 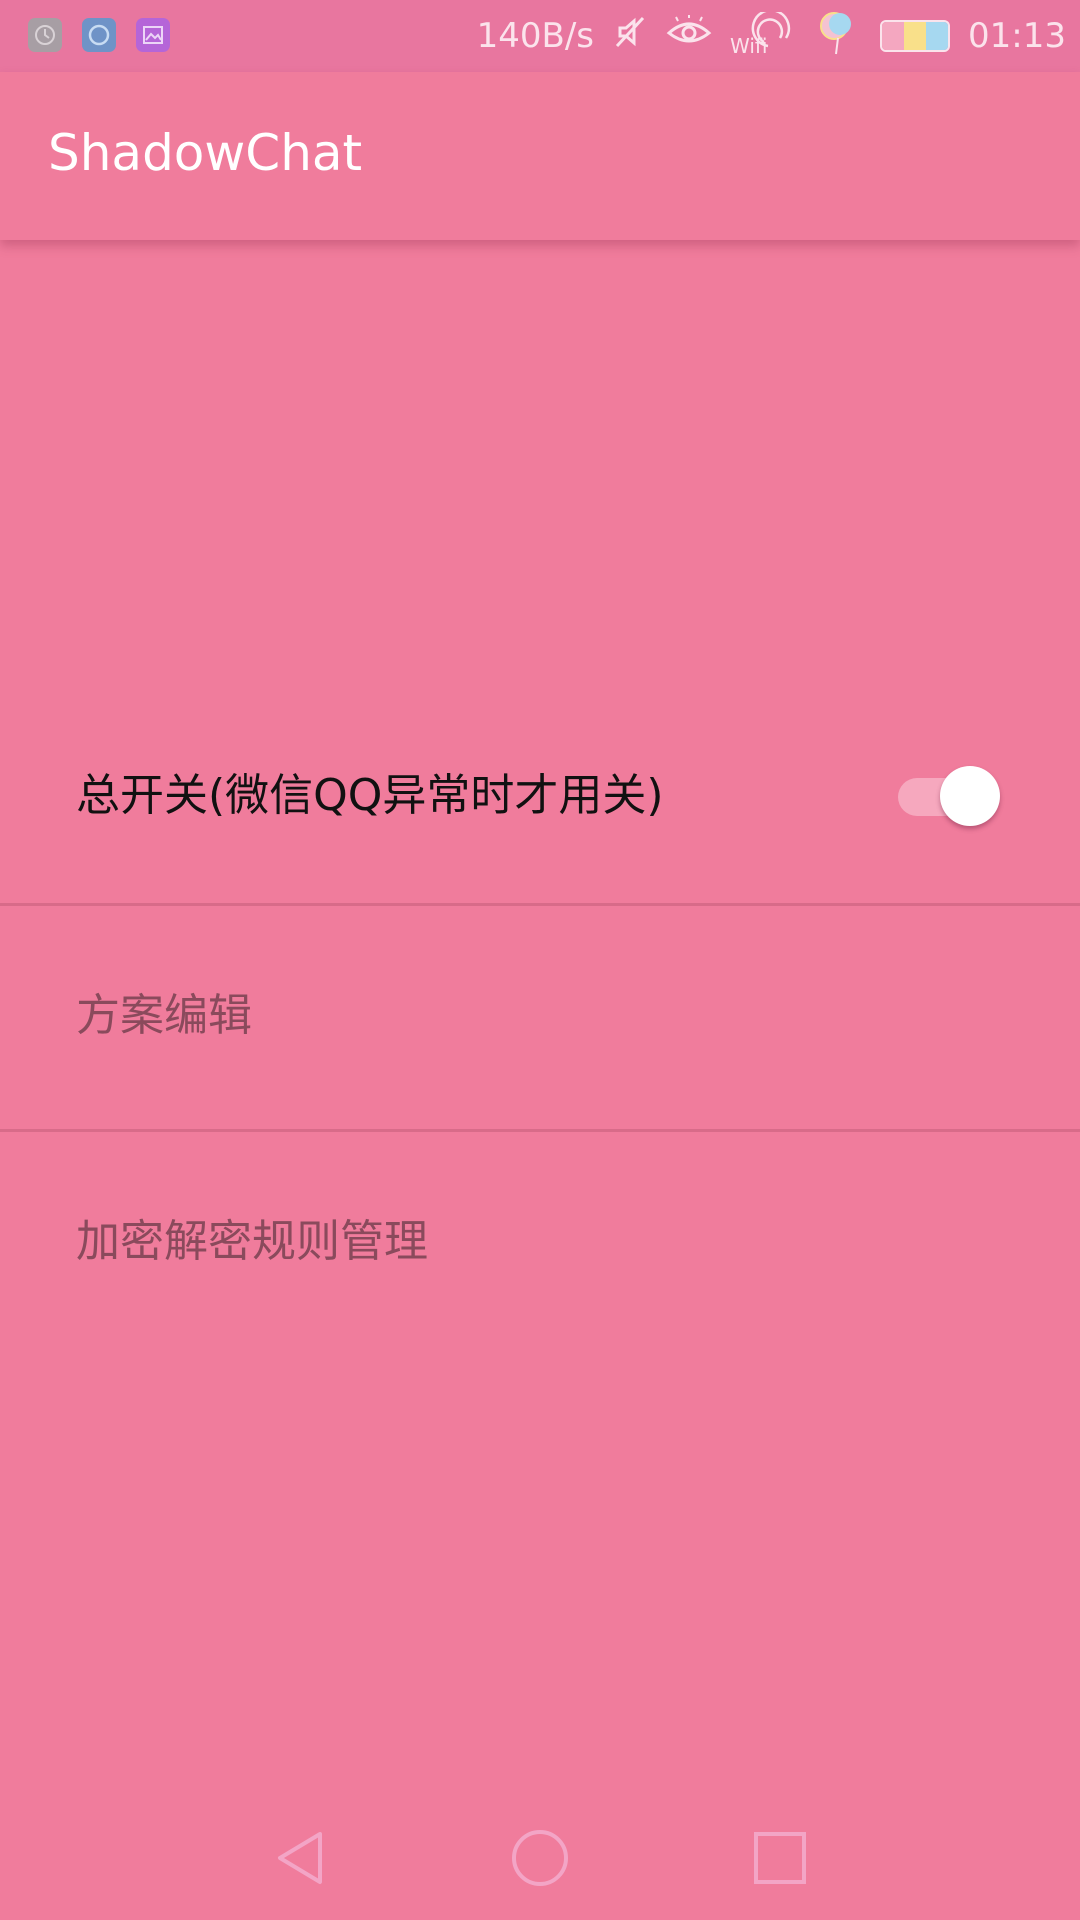 I want to click on master-switch-row: 总开关(微信QQ异常时才用关), so click(x=540, y=793).